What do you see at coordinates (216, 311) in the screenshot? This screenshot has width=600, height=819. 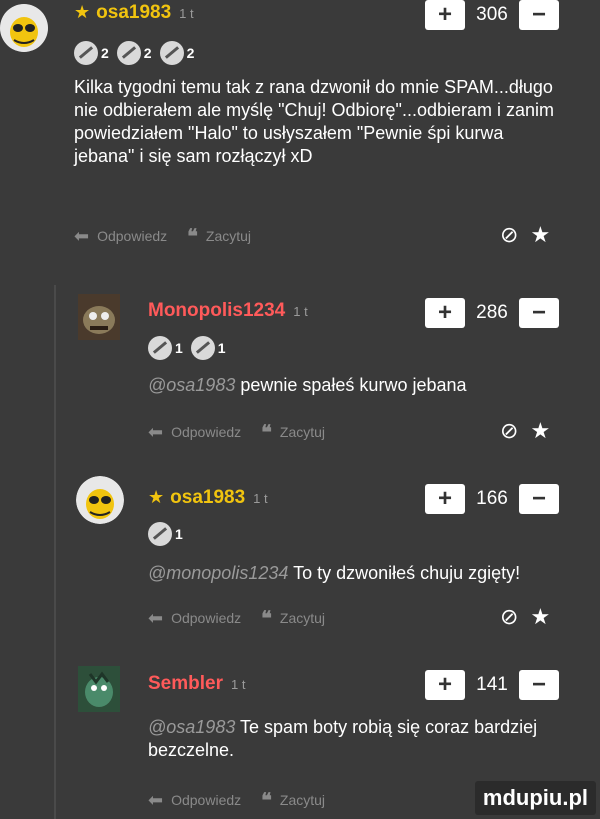 I see `author-name: Monopolis1234` at bounding box center [216, 311].